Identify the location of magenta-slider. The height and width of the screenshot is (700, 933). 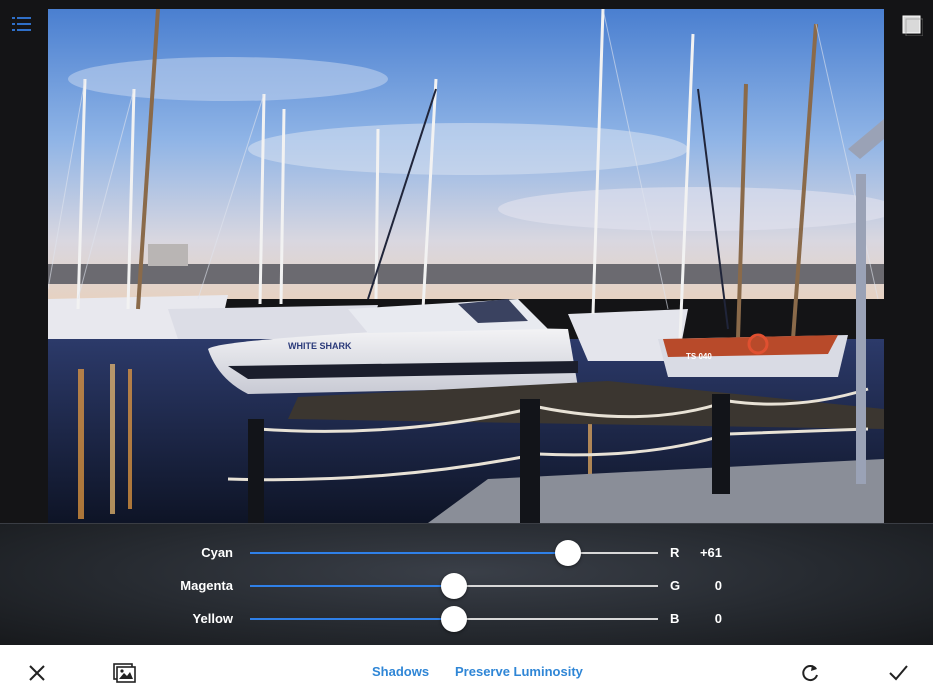
(454, 586).